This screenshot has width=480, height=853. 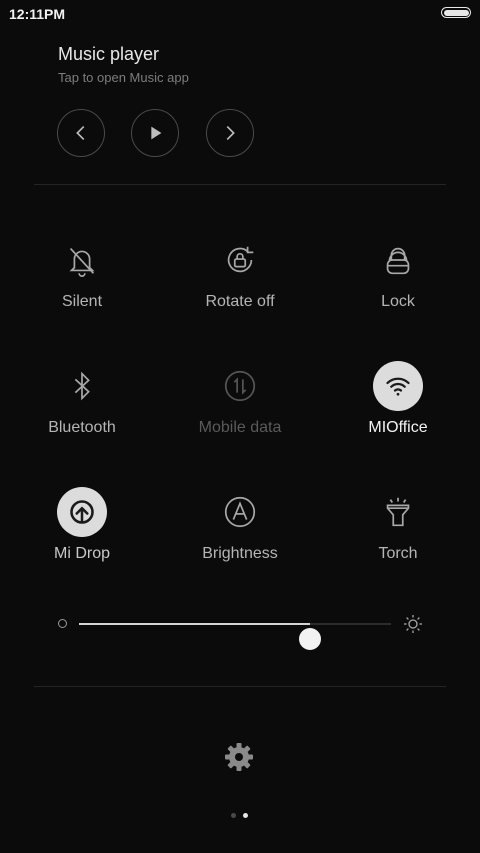 I want to click on toggle-wifi: MIOffice, so click(x=398, y=411).